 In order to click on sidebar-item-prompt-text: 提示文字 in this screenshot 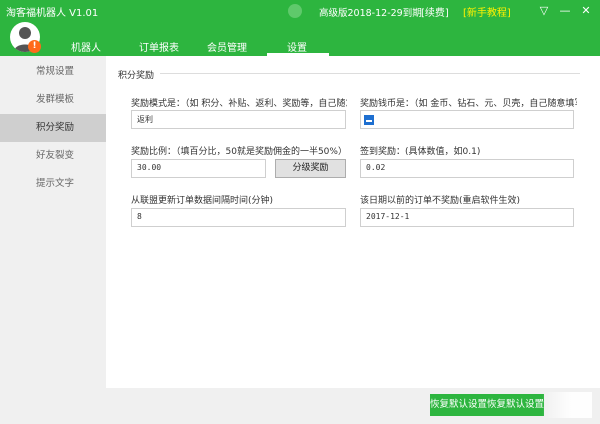, I will do `click(53, 184)`.